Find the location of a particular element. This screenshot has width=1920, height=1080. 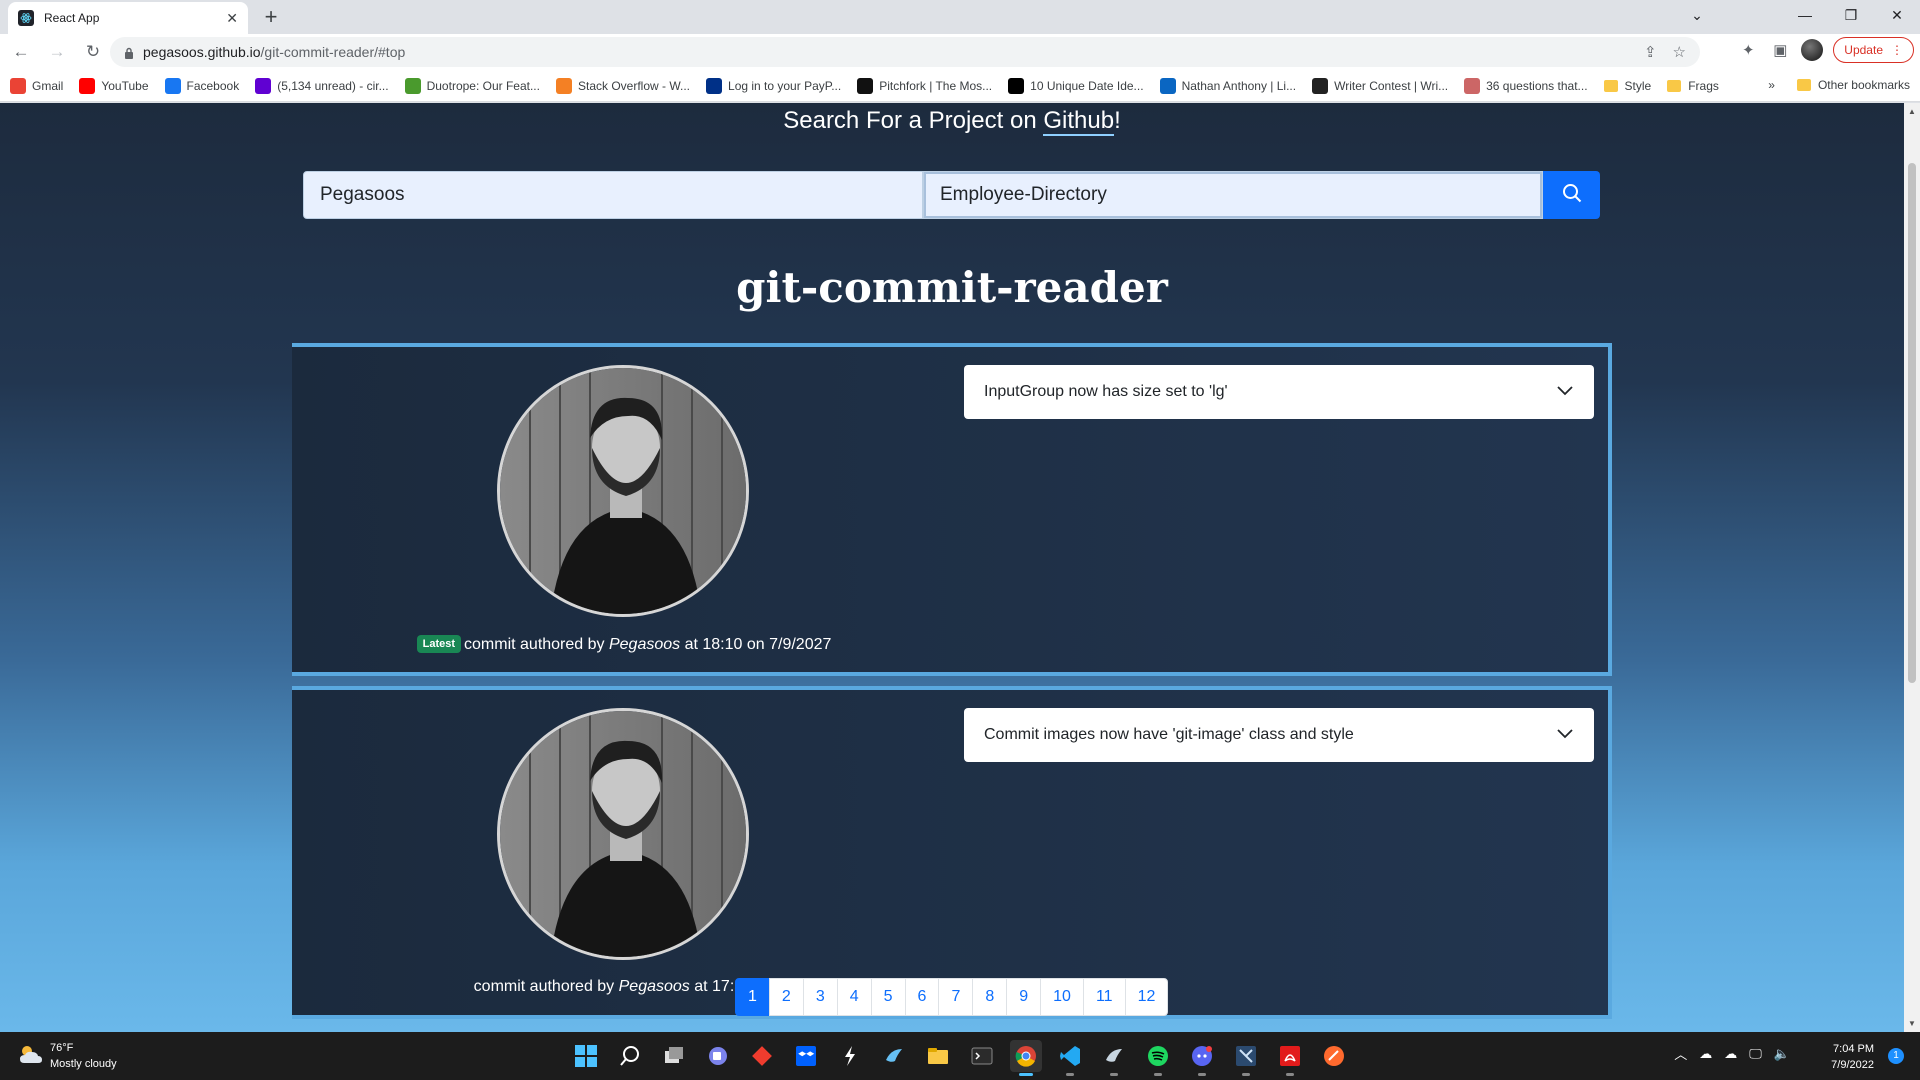

page-link: 8 is located at coordinates (990, 997).